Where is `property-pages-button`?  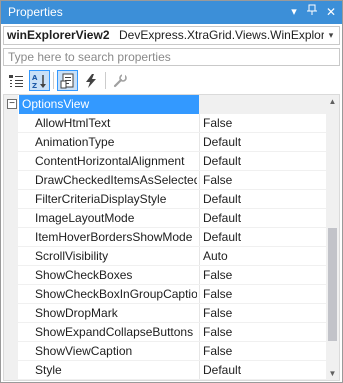
property-pages-button is located at coordinates (119, 80).